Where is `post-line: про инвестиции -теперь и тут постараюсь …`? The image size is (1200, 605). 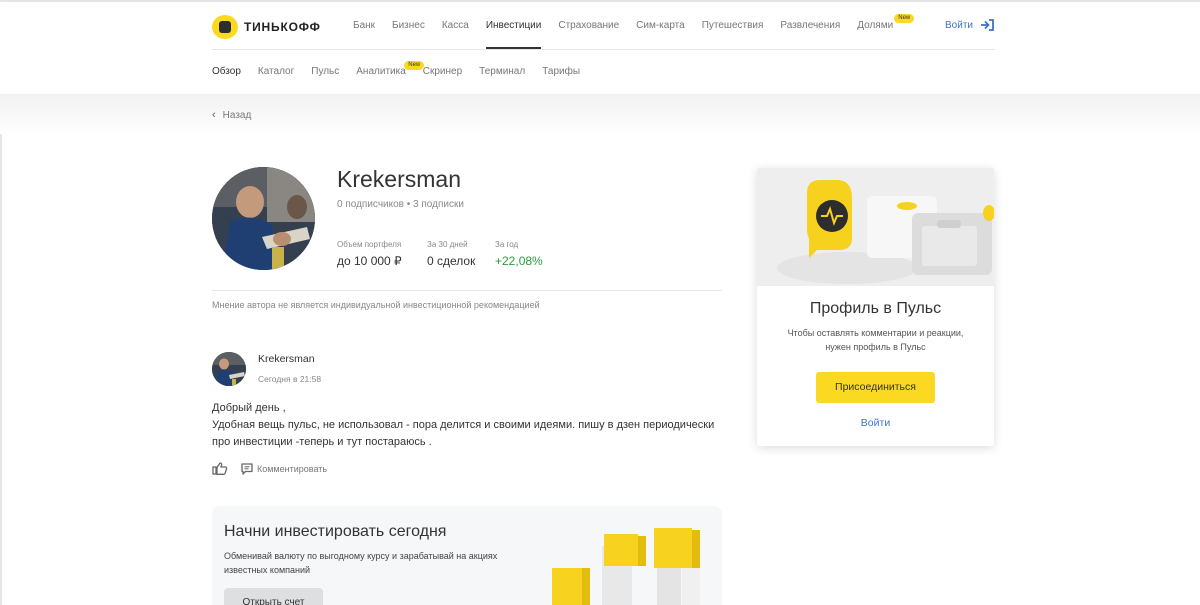 post-line: про инвестиции -теперь и тут постараюсь … is located at coordinates (322, 442).